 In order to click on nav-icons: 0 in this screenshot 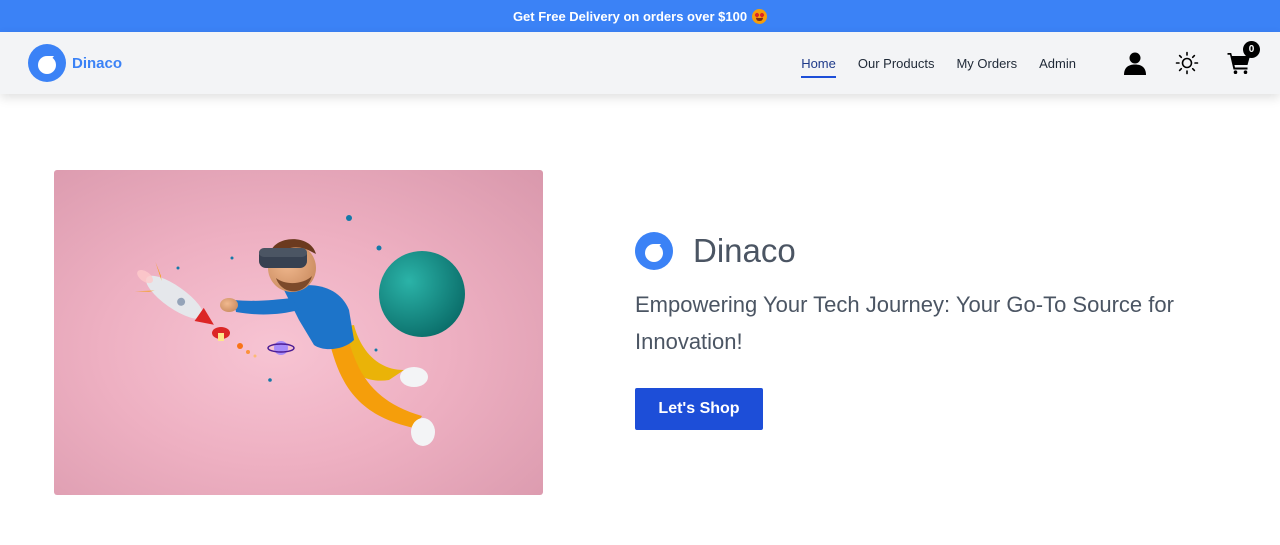, I will do `click(1191, 58)`.